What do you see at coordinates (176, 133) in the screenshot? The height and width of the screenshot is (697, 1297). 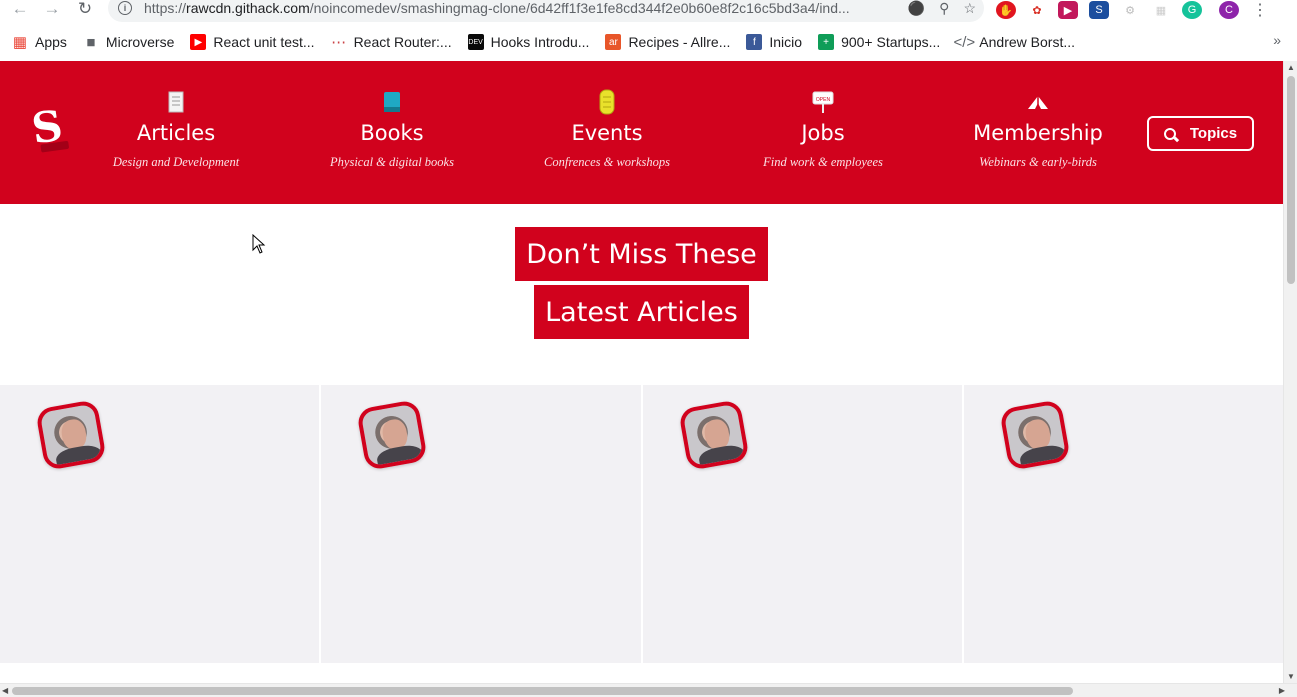 I see `nav-title: Articles` at bounding box center [176, 133].